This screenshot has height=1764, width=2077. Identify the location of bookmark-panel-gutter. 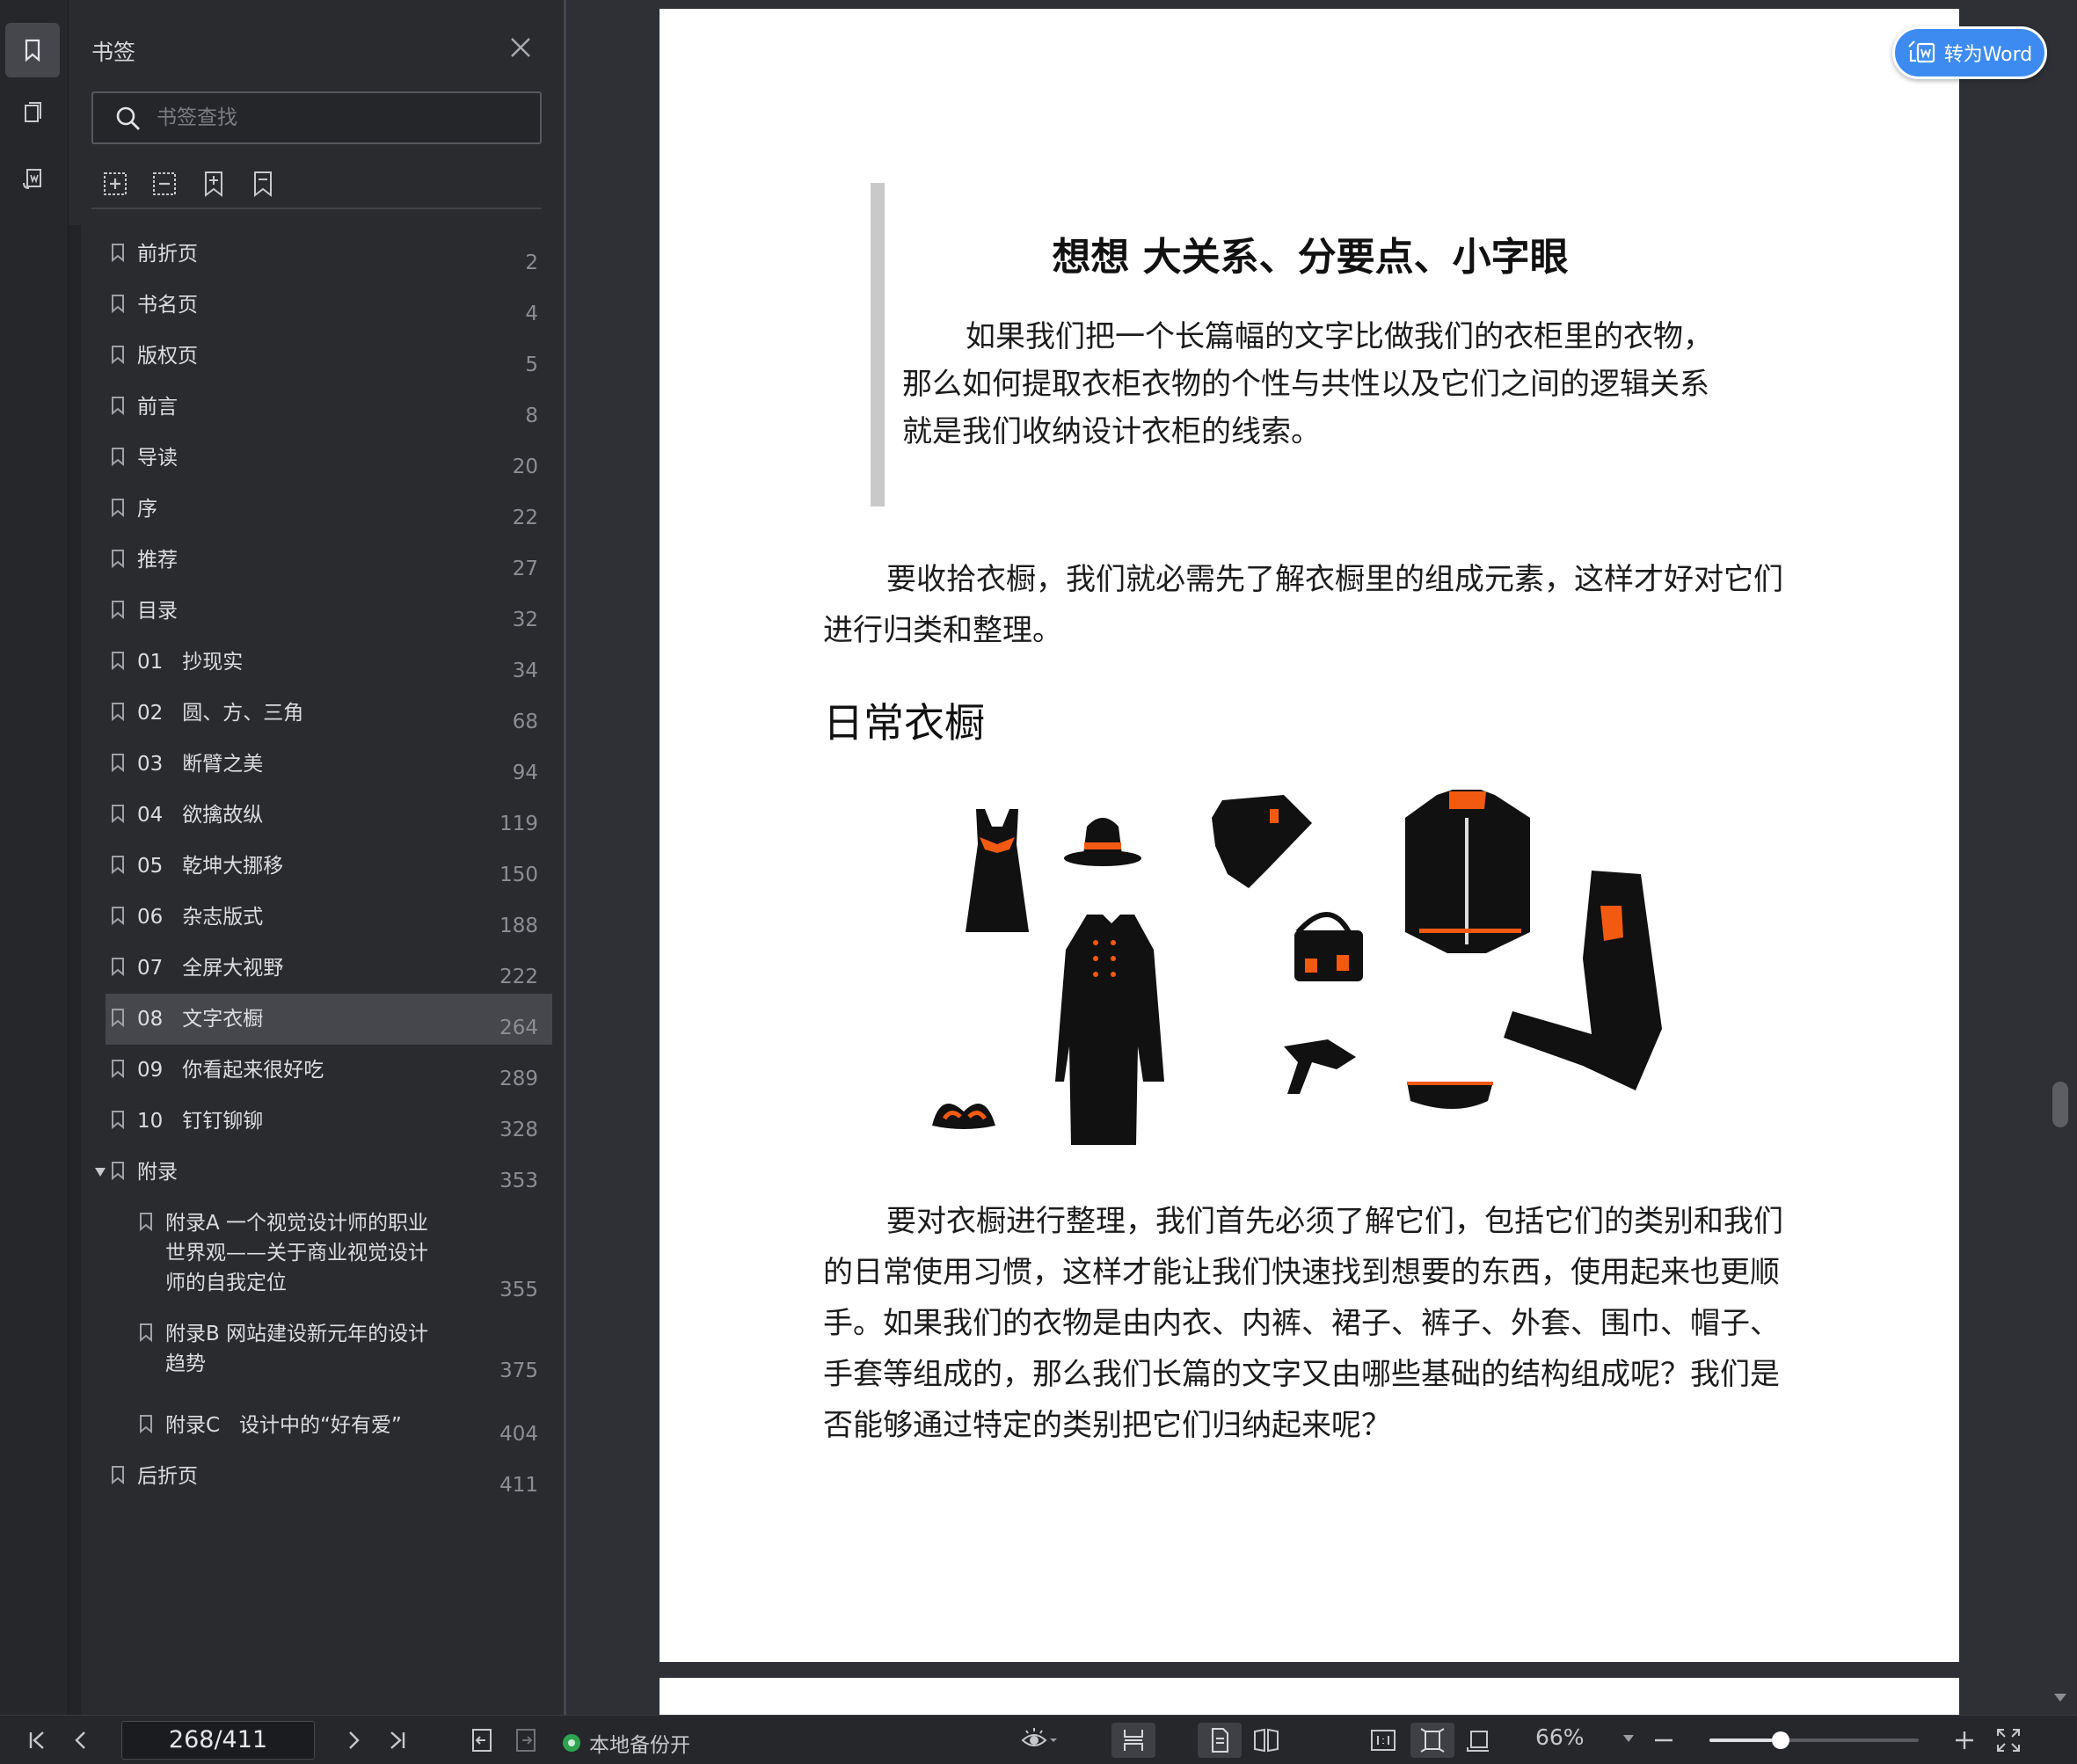
(75, 970).